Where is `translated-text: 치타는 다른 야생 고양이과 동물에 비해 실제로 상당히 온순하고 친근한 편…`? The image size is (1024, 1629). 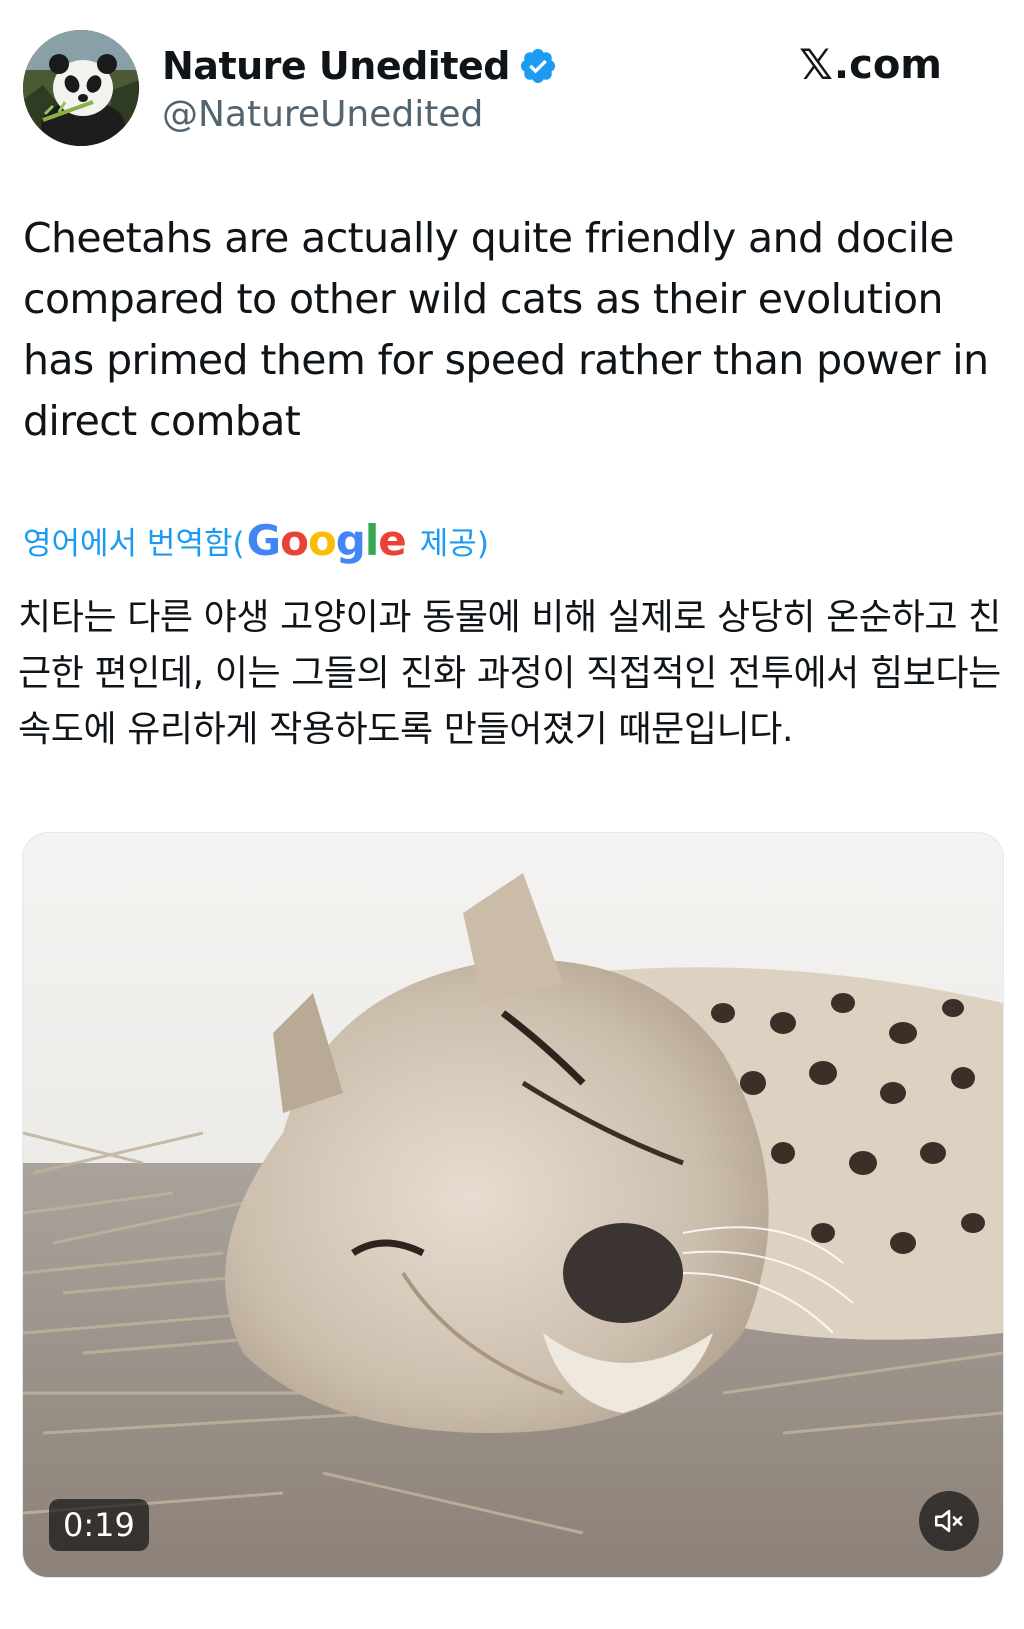 translated-text: 치타는 다른 야생 고양이과 동물에 비해 실제로 상당히 온순하고 친근한 편… is located at coordinates (509, 673).